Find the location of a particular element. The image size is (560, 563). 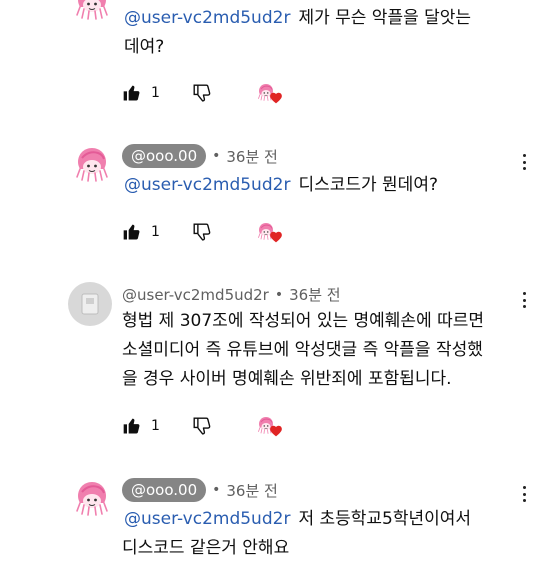

comment-line: 디스코드 같은거 안해요 is located at coordinates (206, 548).